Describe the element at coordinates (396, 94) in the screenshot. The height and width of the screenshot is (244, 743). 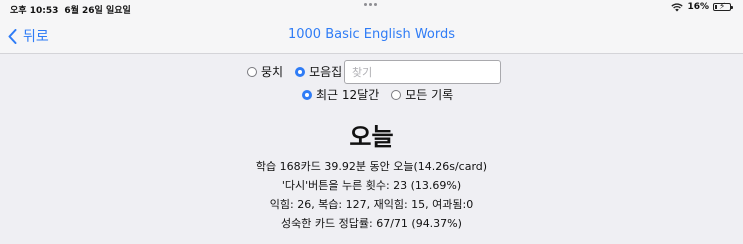
I see `period-radio-all-history` at that location.